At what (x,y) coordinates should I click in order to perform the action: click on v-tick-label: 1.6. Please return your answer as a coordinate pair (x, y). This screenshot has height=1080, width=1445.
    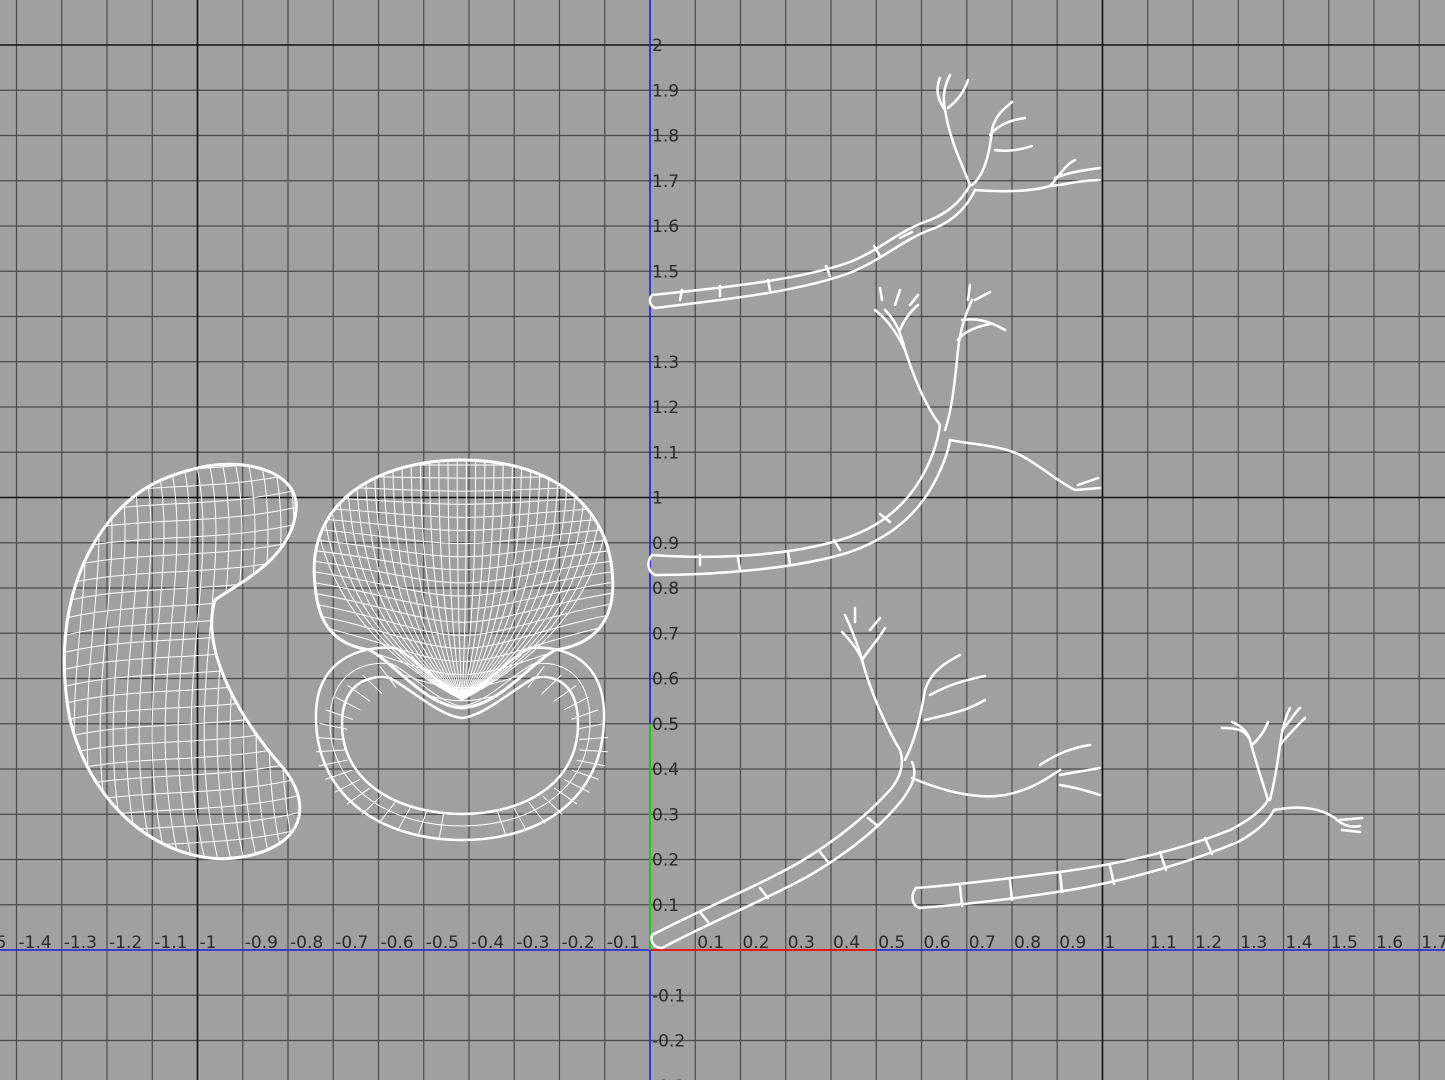
    Looking at the image, I should click on (665, 227).